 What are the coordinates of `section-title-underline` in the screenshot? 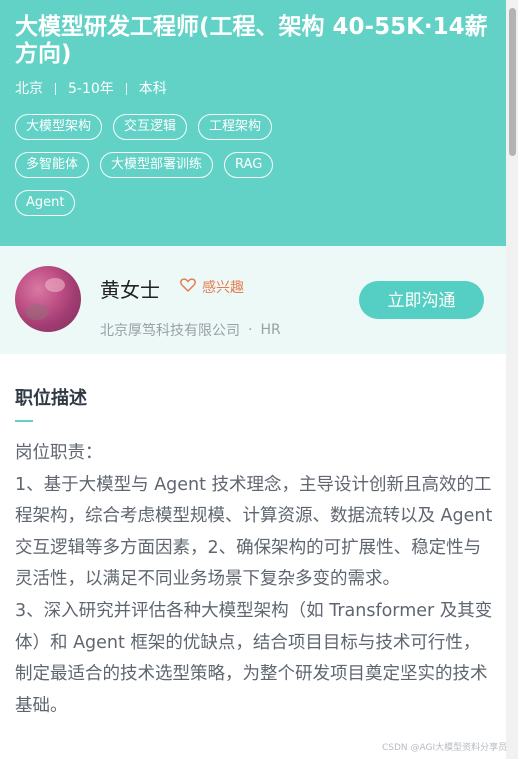 It's located at (24, 421).